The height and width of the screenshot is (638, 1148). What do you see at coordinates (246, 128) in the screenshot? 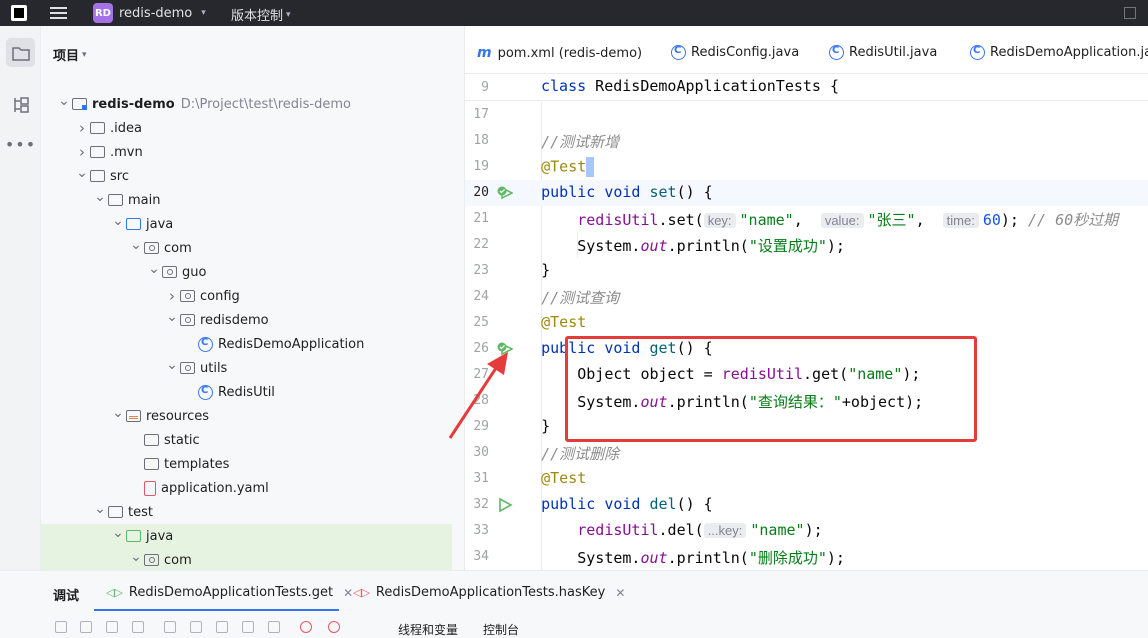
I see `tree-item: › .idea` at bounding box center [246, 128].